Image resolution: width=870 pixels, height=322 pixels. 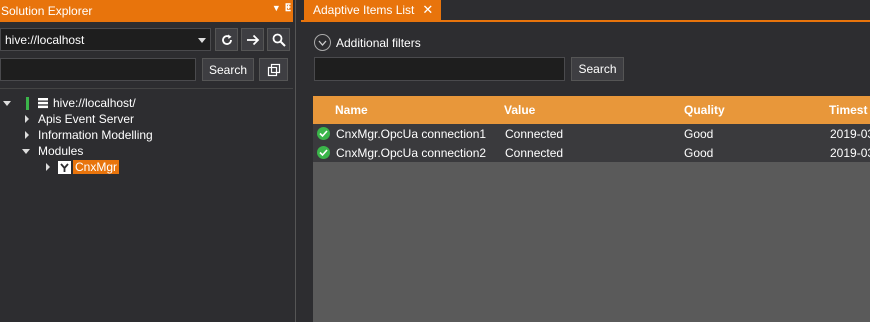 I want to click on tab-underline, so click(x=585, y=21).